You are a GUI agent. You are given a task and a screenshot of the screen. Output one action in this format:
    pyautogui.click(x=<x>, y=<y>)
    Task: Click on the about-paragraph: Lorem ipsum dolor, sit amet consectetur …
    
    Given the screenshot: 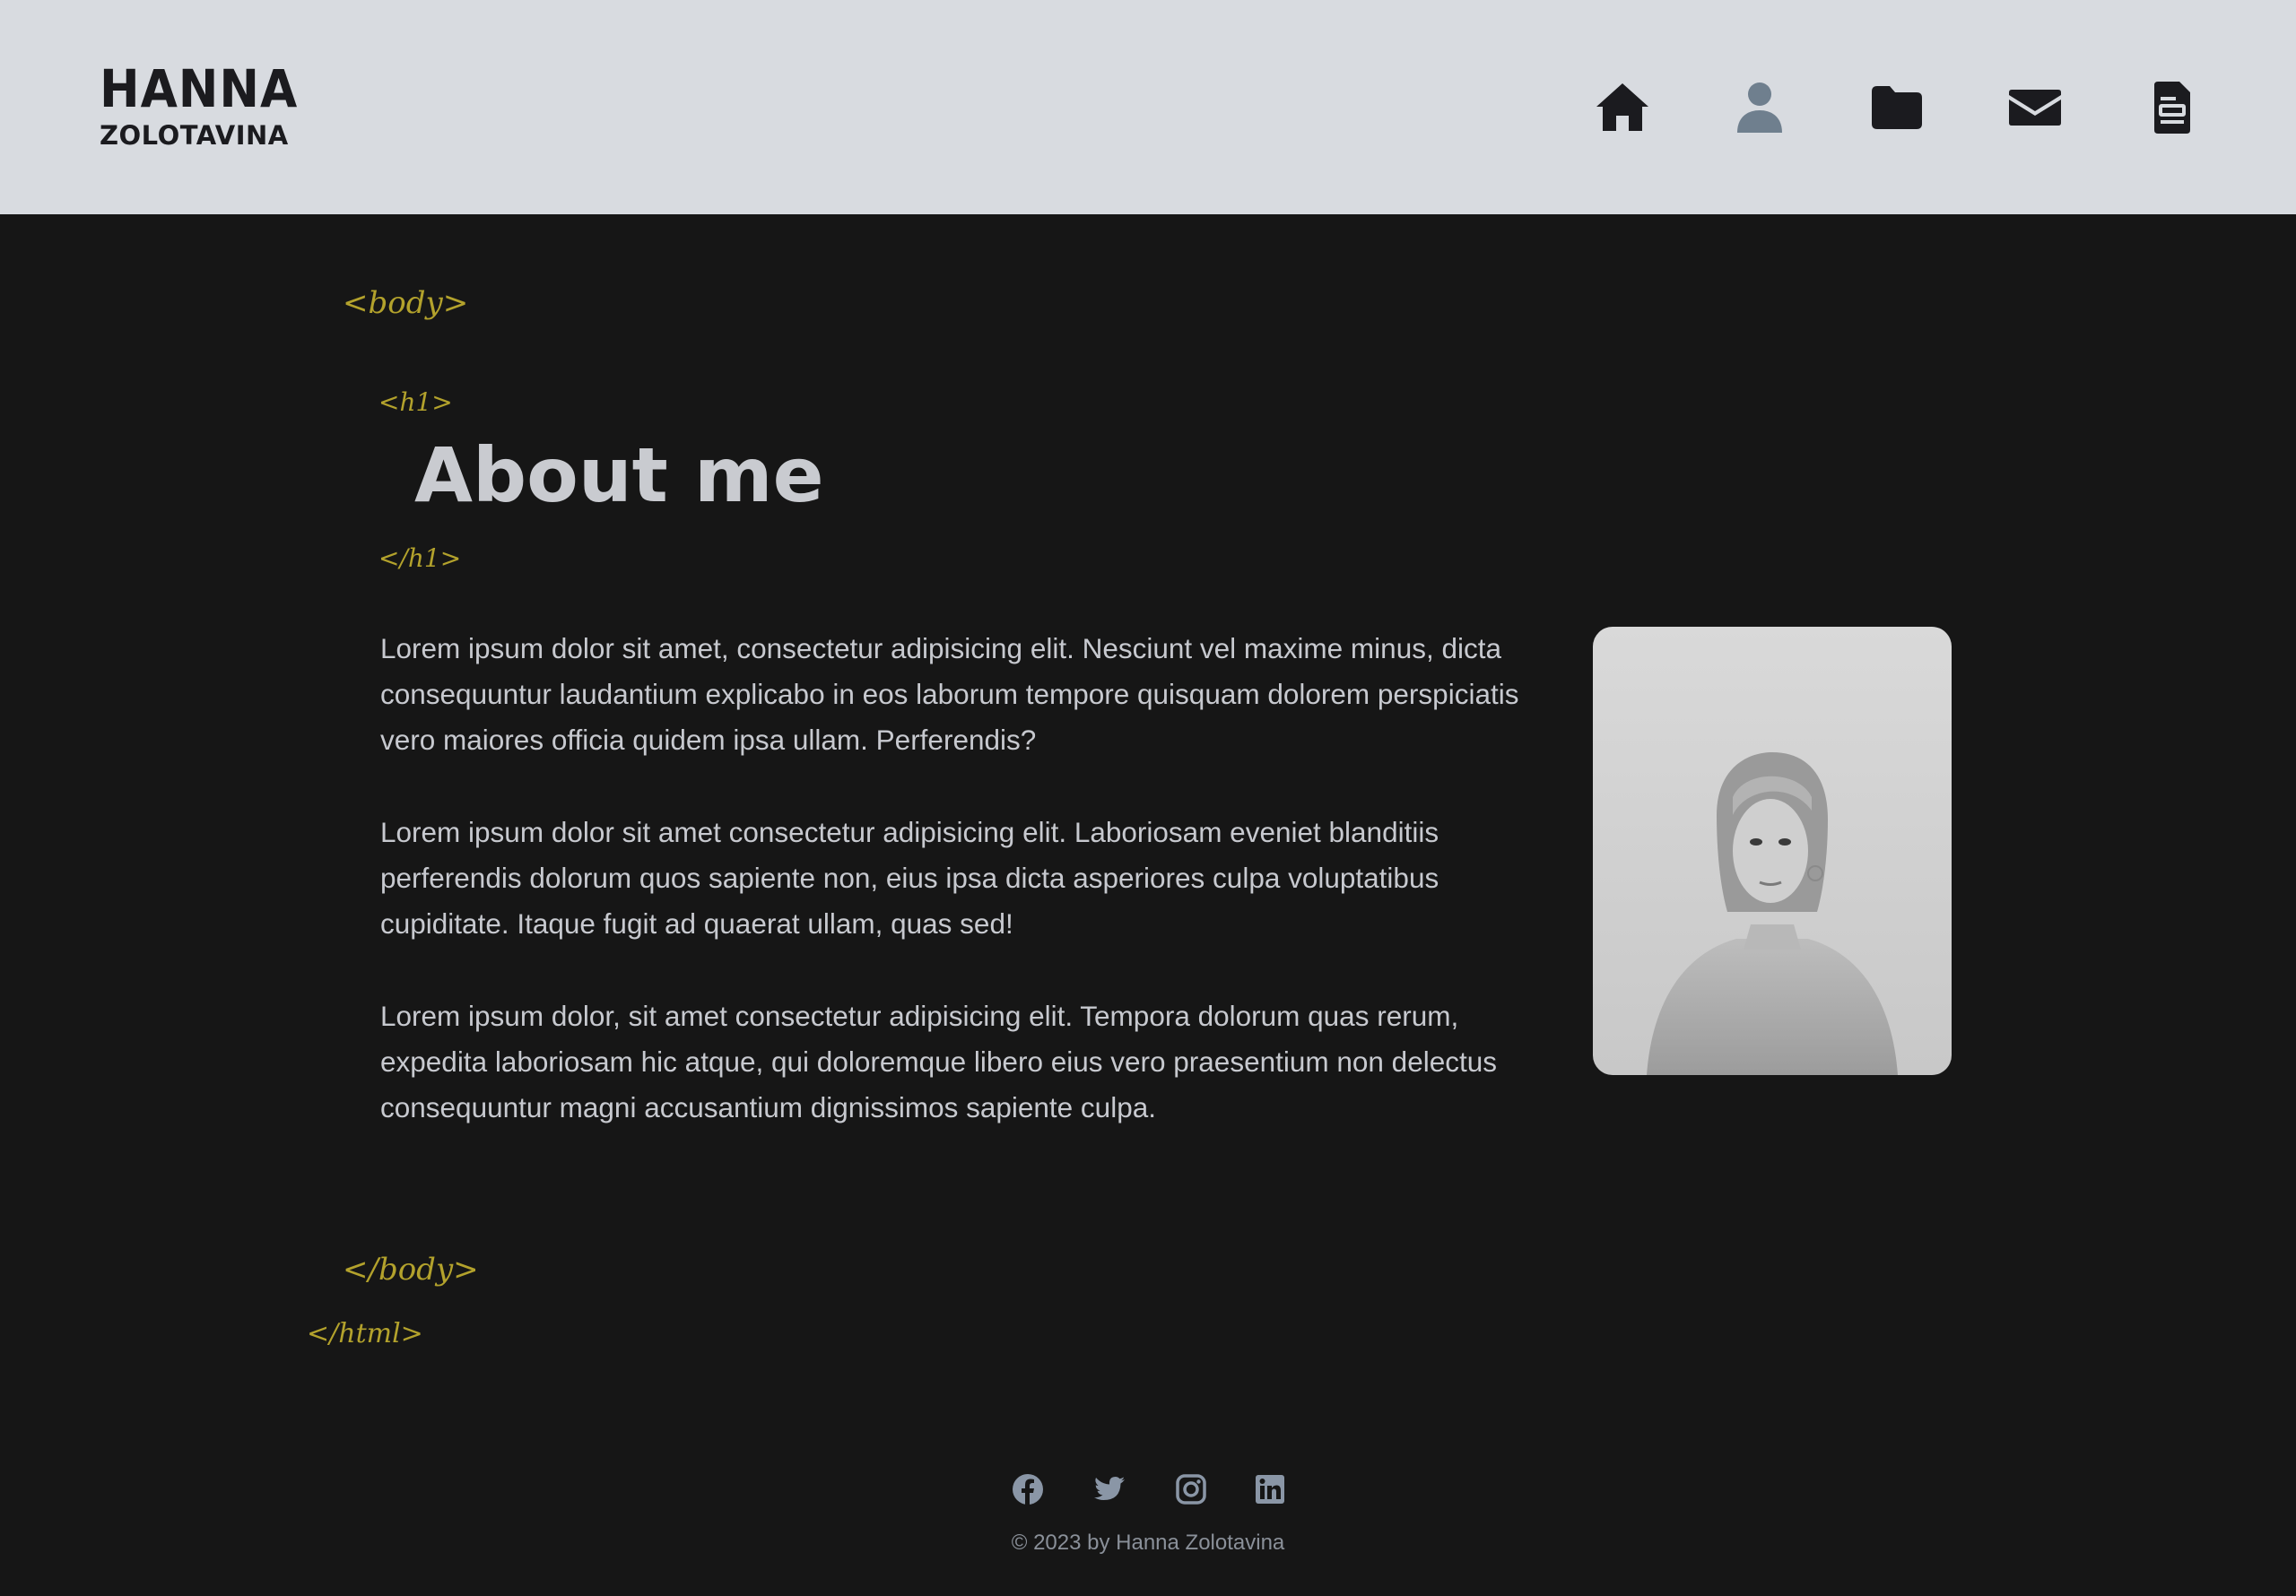 What is the action you would take?
    pyautogui.click(x=939, y=1062)
    